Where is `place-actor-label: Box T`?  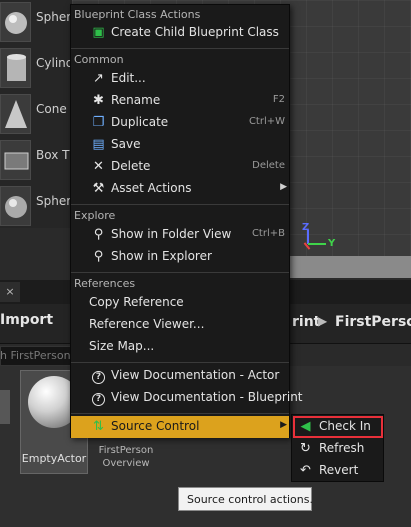 place-actor-label: Box T is located at coordinates (53, 155).